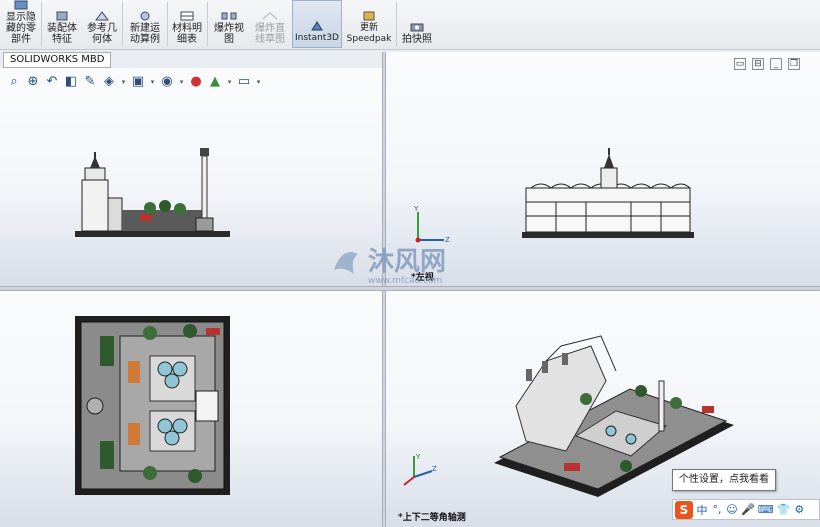 This screenshot has width=820, height=527. Describe the element at coordinates (420, 469) in the screenshot. I see `axis-triad-iso-icon: Y Z` at that location.